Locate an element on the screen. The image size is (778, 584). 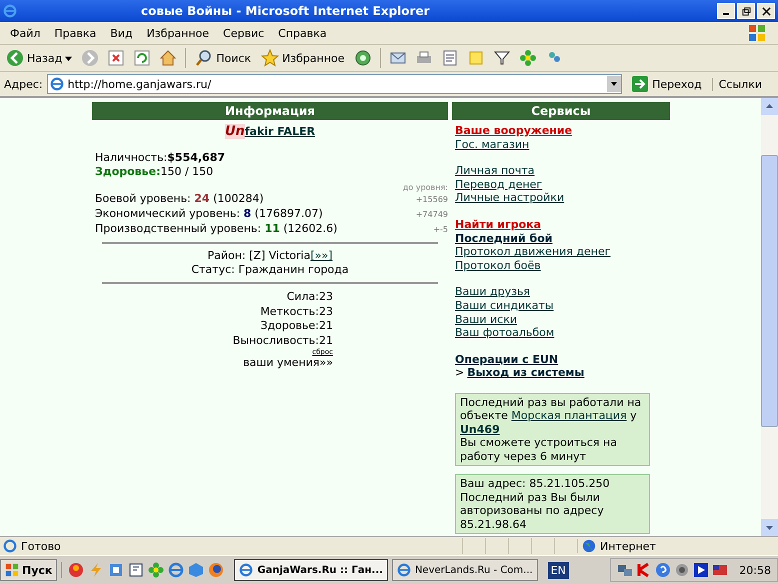
star-icon is located at coordinates (270, 58).